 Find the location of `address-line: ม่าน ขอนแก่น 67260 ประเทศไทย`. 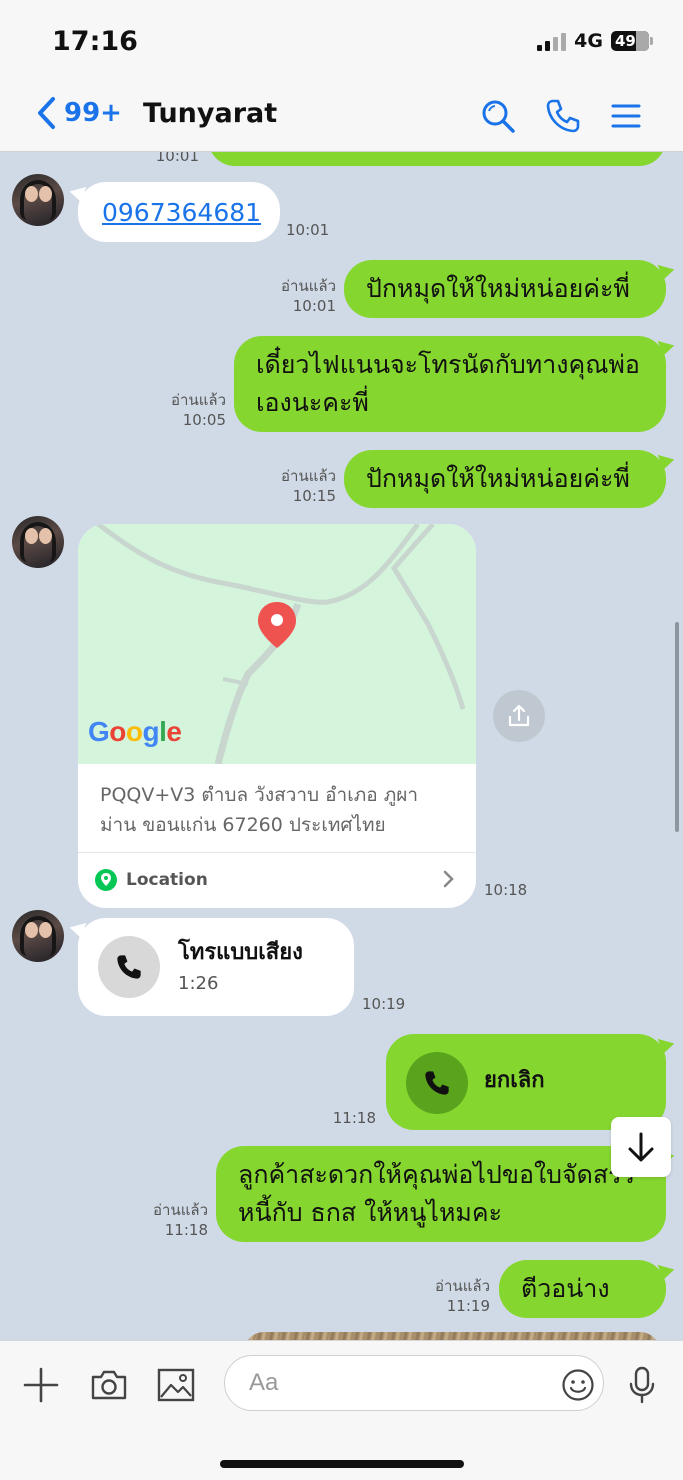

address-line: ม่าน ขอนแก่น 67260 ประเทศไทย is located at coordinates (243, 825).